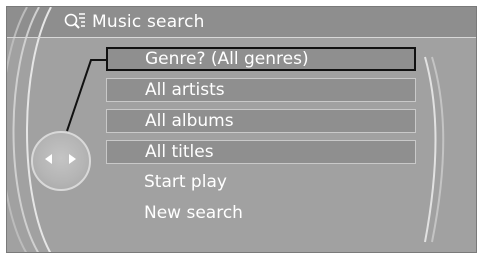  I want to click on page-header: Music search, so click(133, 22).